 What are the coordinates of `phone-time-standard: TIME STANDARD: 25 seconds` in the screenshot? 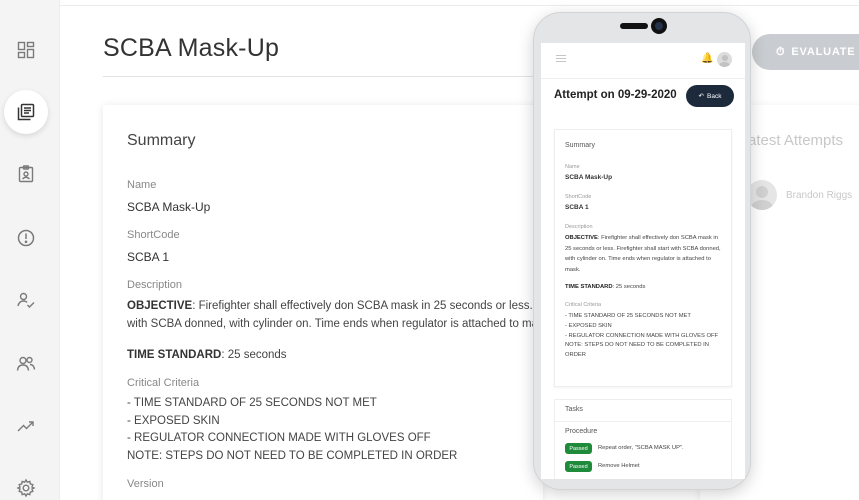 It's located at (645, 287).